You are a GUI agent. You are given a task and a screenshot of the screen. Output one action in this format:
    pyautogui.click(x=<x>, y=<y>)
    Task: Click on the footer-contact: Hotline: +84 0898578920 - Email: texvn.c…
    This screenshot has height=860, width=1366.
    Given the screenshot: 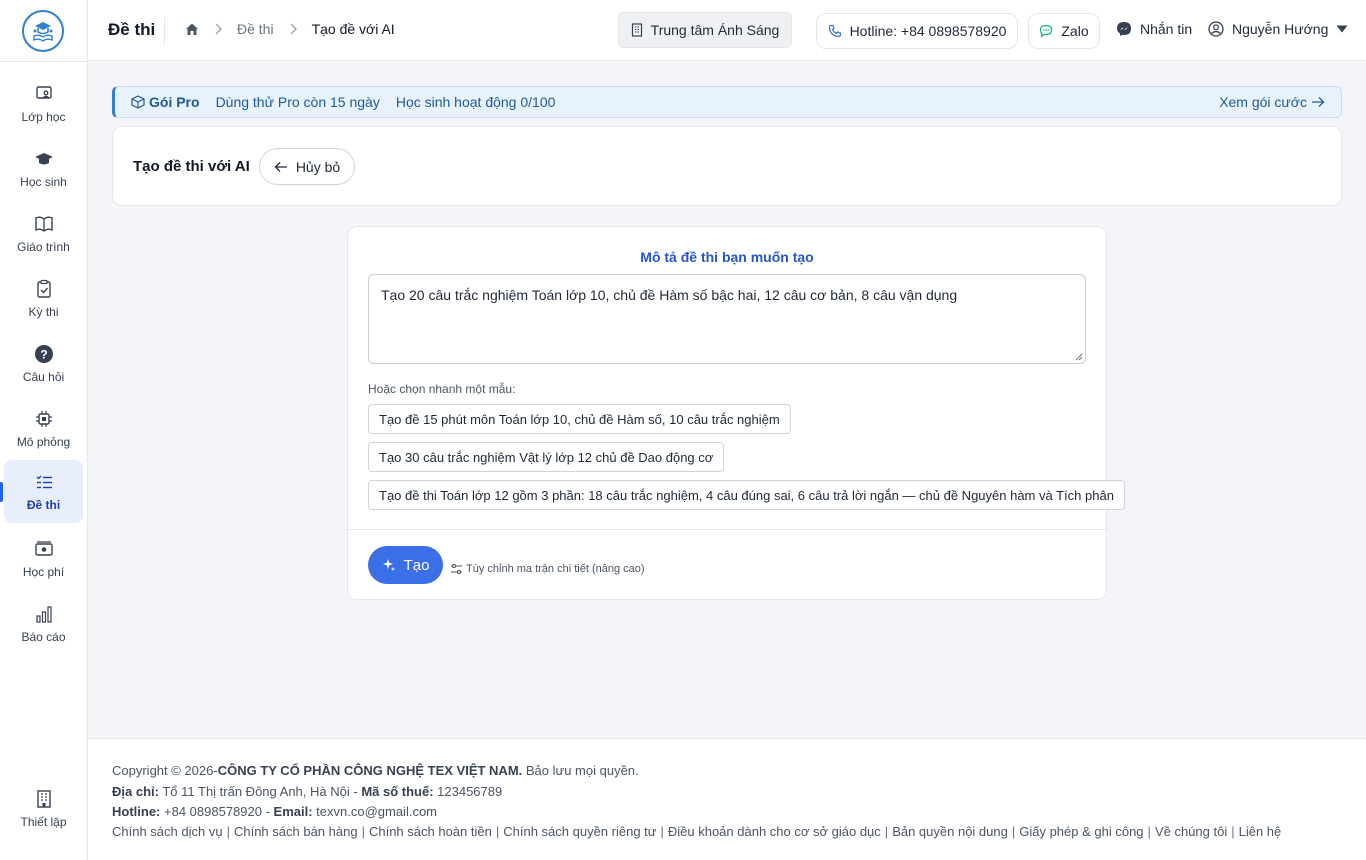 What is the action you would take?
    pyautogui.click(x=274, y=811)
    